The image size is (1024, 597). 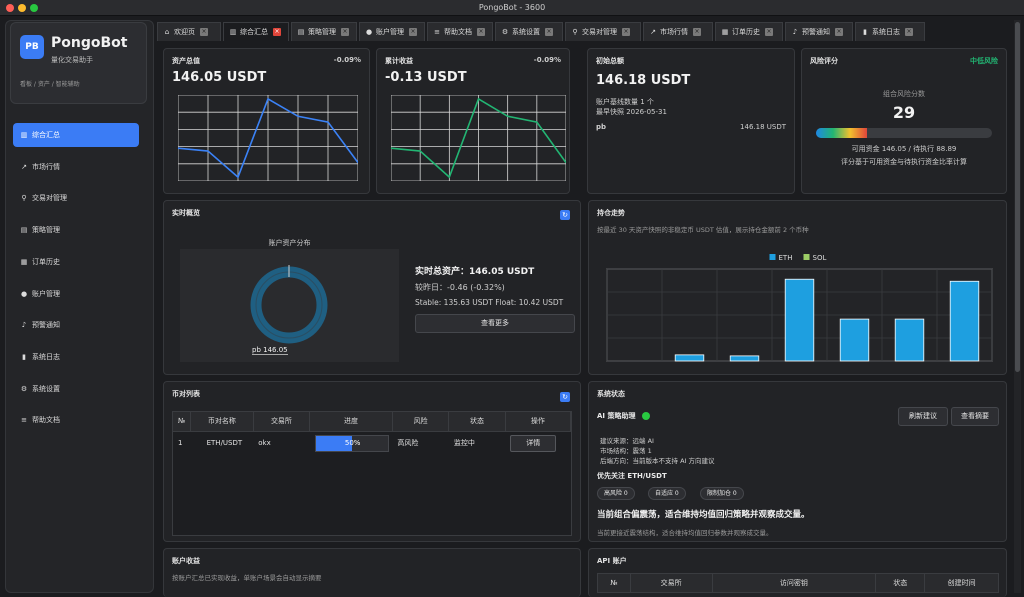 I want to click on tab-4: ≡ 帮助文档 ×, so click(x=460, y=31).